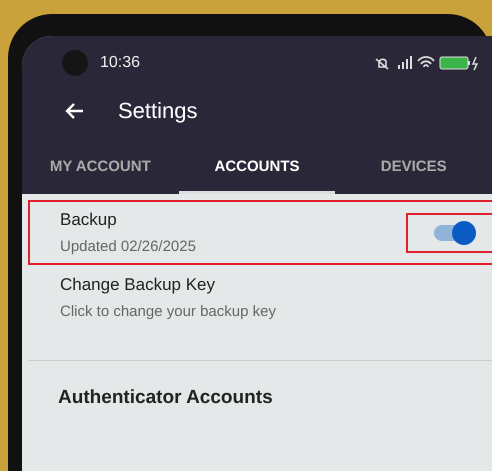 This screenshot has height=471, width=492. What do you see at coordinates (75, 63) in the screenshot?
I see `camera-icon` at bounding box center [75, 63].